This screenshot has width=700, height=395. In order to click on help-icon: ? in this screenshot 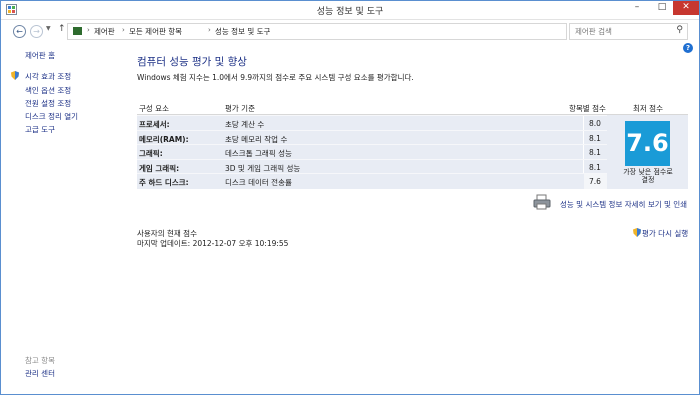, I will do `click(688, 48)`.